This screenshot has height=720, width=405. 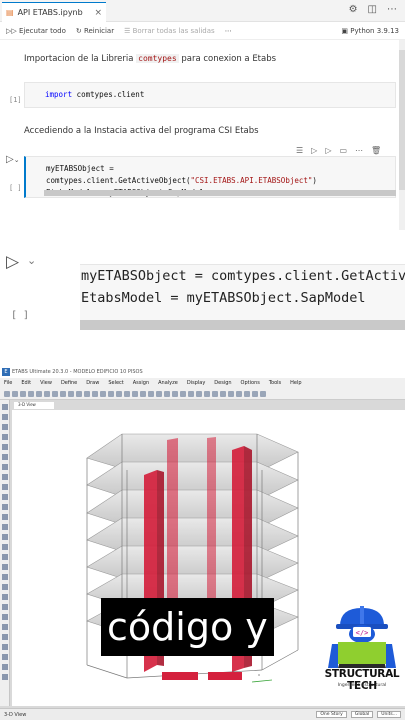 What do you see at coordinates (295, 383) in the screenshot?
I see `menu-item: Help` at bounding box center [295, 383].